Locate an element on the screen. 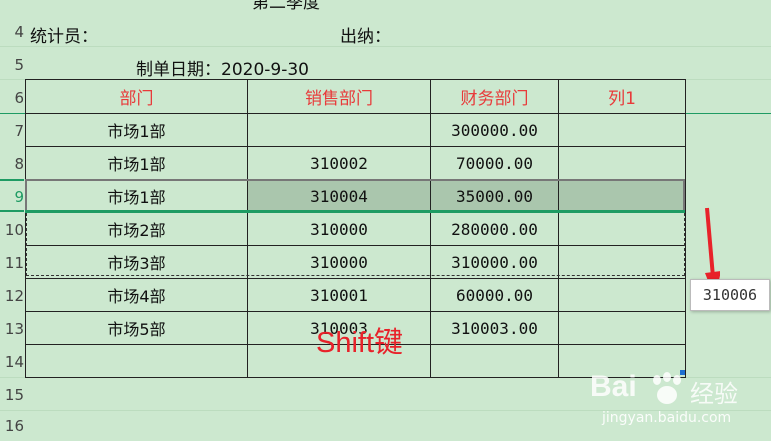  cell-finance: 300000.00 is located at coordinates (494, 130).